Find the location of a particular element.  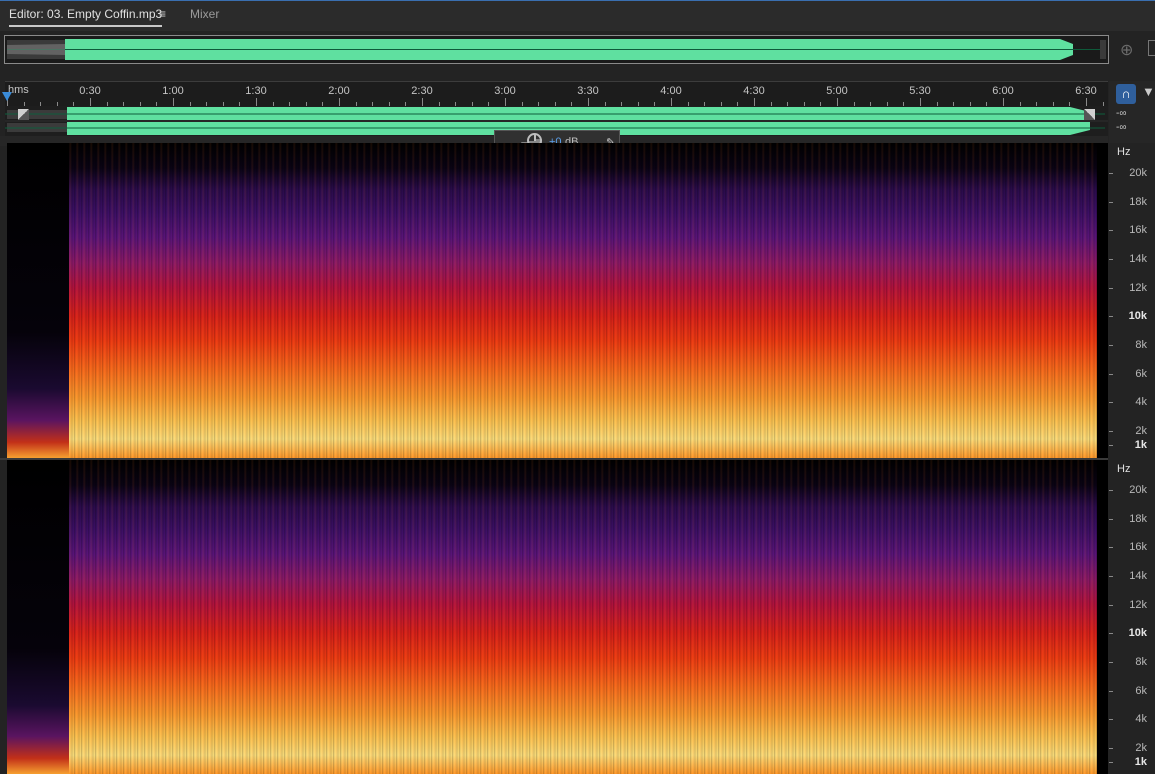

ruler-label: 1:30 is located at coordinates (256, 91).